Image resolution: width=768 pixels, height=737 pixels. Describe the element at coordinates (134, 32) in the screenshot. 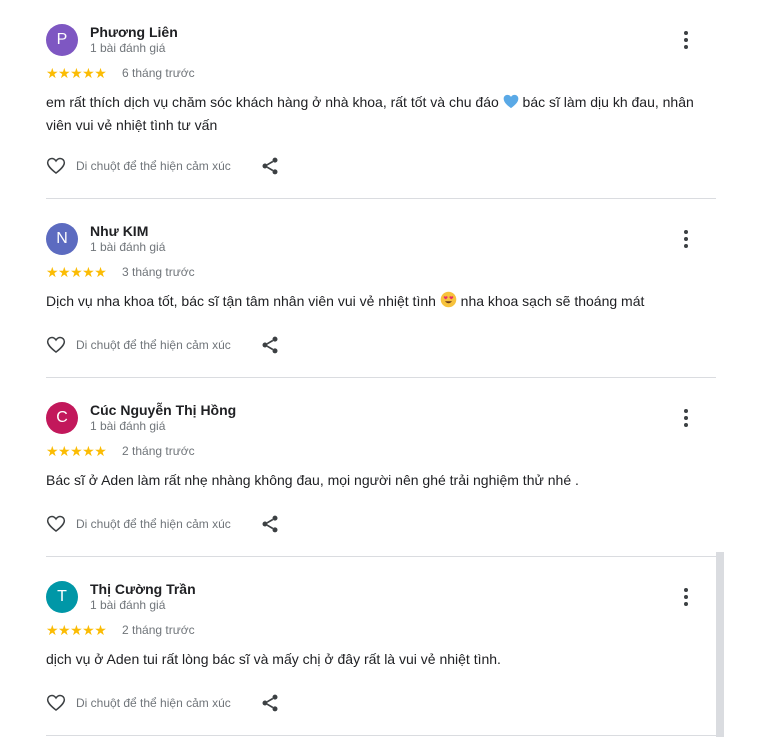

I see `reviewer-name: Phương Liên` at that location.